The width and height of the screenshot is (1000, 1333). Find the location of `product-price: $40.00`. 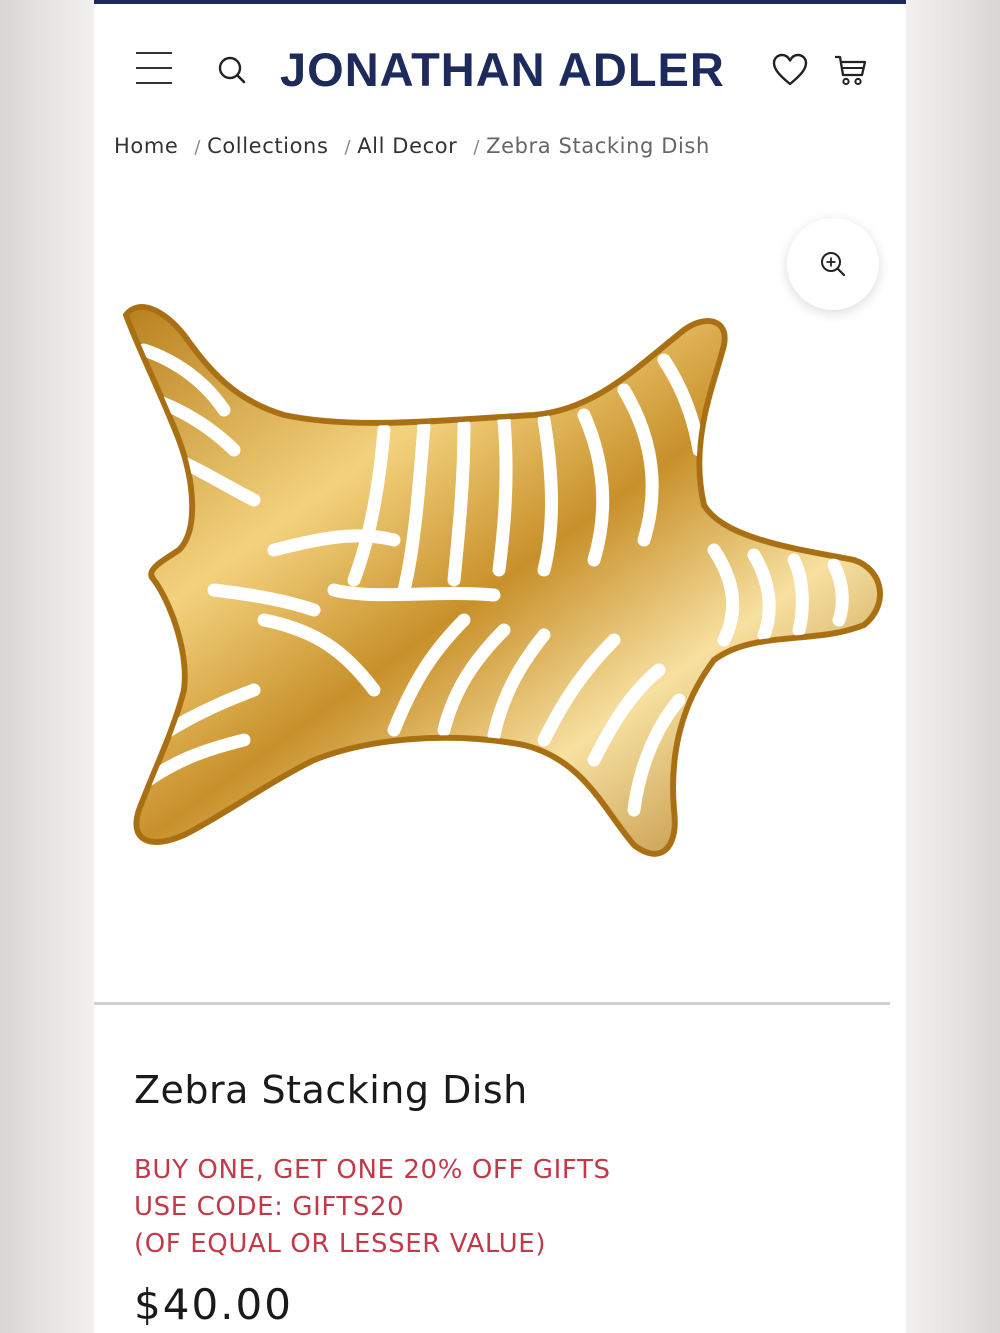

product-price: $40.00 is located at coordinates (213, 1304).